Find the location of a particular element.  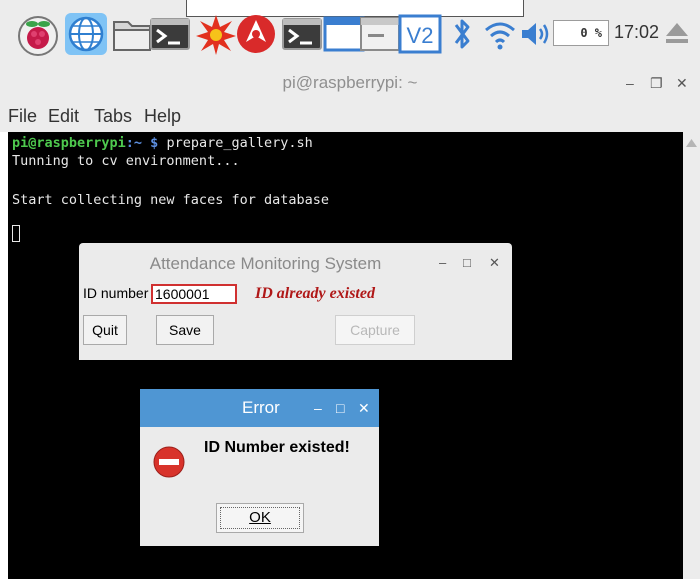

terminal-cursor is located at coordinates (16, 233).